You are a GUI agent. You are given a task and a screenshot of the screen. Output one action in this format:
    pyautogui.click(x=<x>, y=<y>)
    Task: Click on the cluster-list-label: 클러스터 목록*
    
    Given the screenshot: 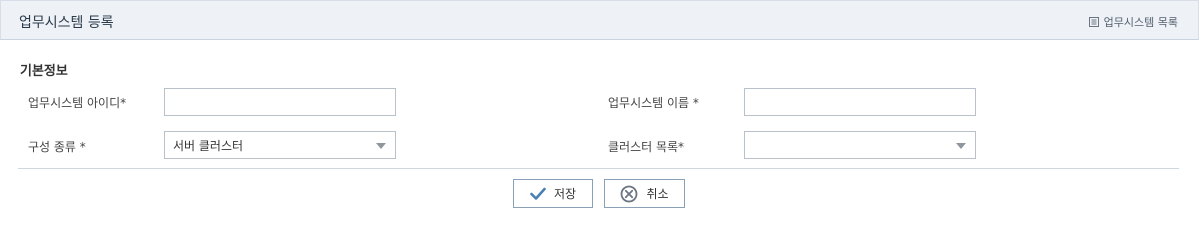 What is the action you would take?
    pyautogui.click(x=646, y=147)
    